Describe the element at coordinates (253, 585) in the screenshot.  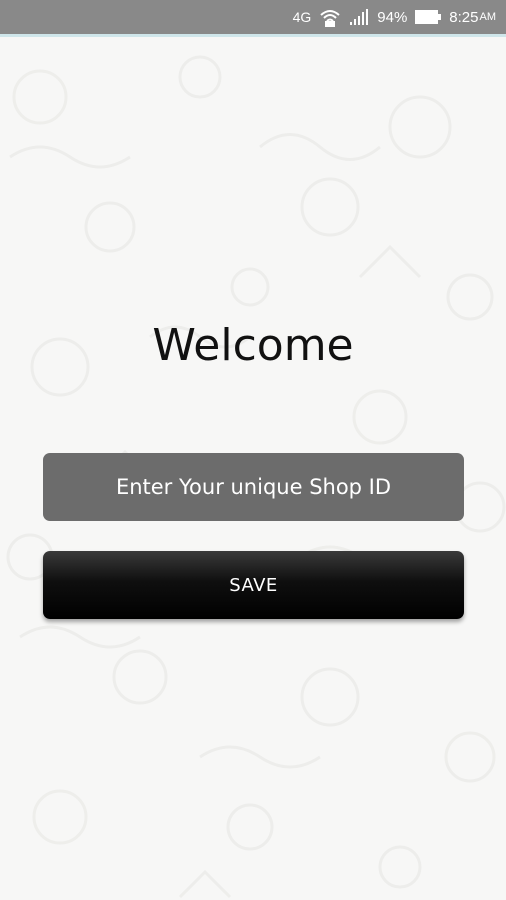
I see `save-button: SAVE` at that location.